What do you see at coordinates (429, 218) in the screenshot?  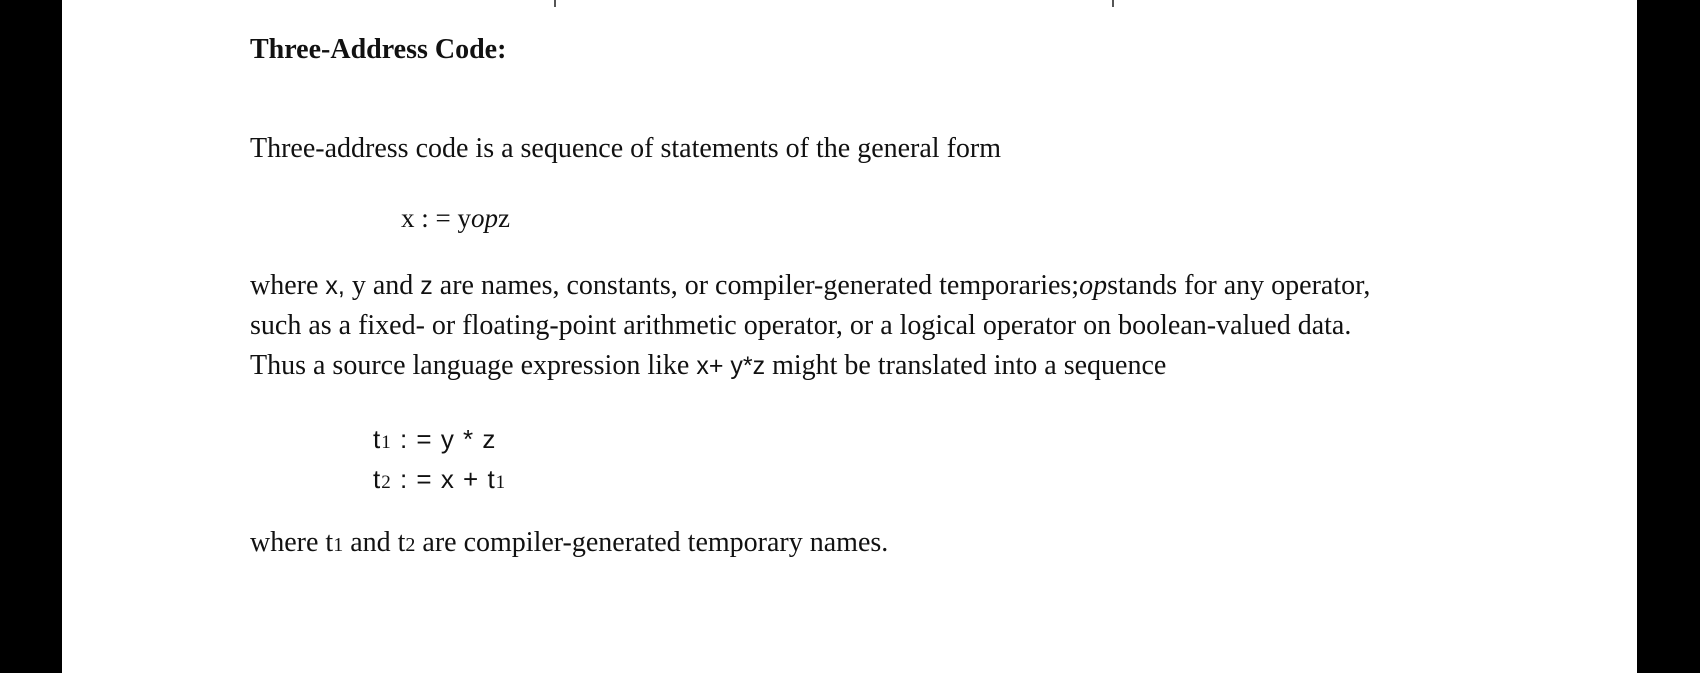 I see `formula-lhs: x : =` at bounding box center [429, 218].